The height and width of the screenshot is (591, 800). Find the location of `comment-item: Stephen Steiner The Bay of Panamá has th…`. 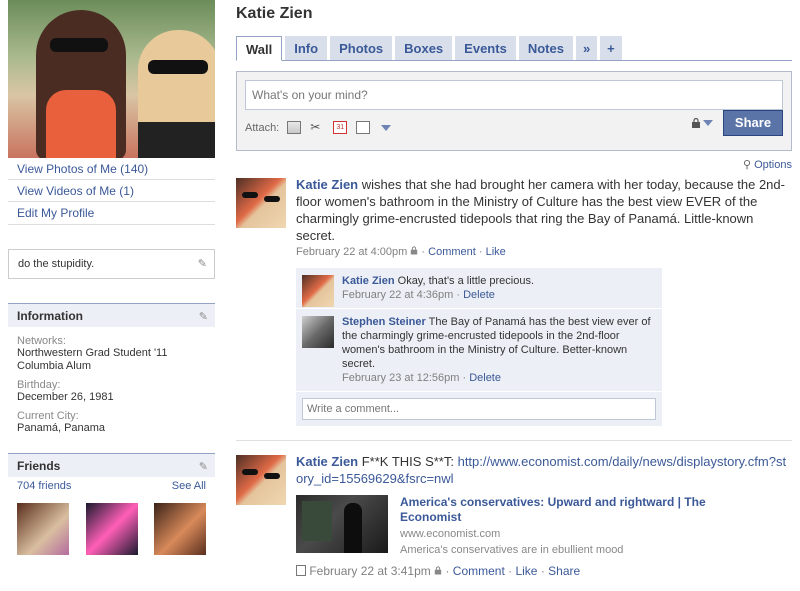

comment-item: Stephen Steiner The Bay of Panamá has th… is located at coordinates (479, 350).